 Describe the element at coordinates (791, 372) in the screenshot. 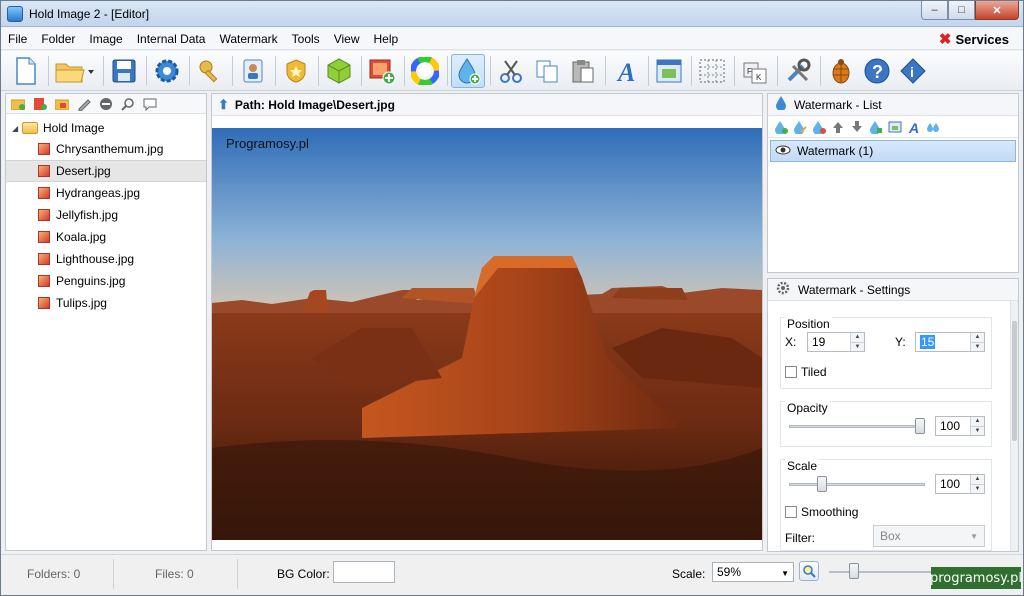

I see `tiled-checkbox` at that location.